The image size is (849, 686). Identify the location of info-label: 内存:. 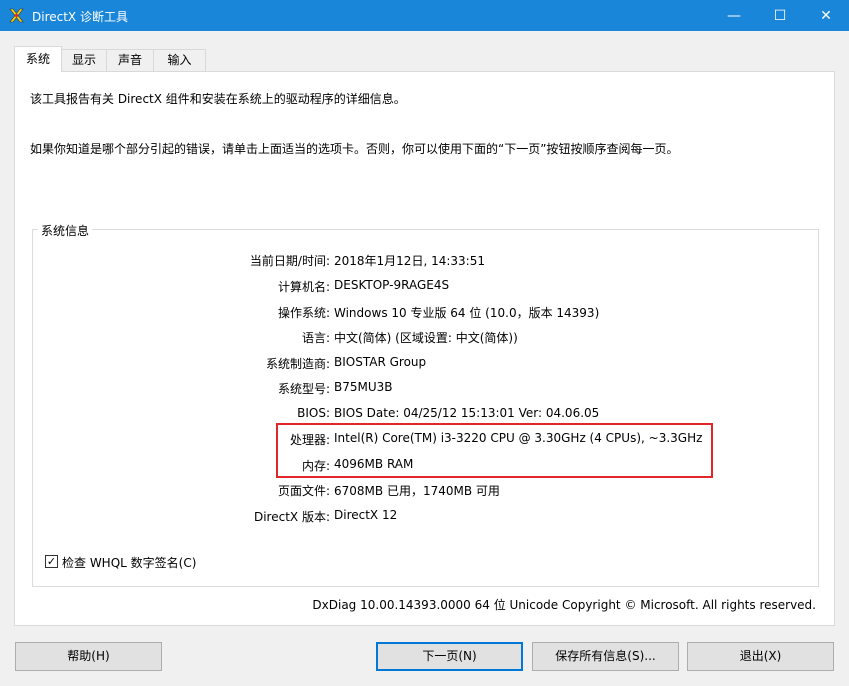
(315, 466).